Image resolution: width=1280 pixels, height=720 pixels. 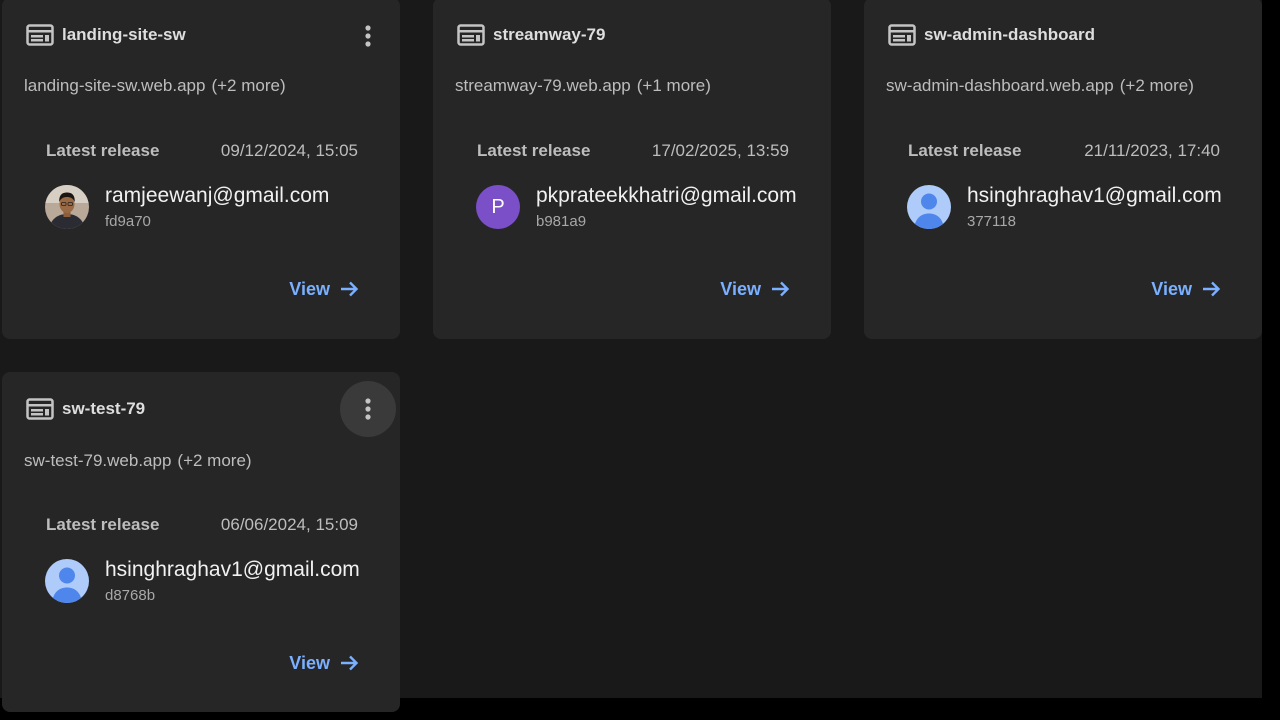 What do you see at coordinates (1152, 150) in the screenshot?
I see `release-date: 21/11/2023, 17:40` at bounding box center [1152, 150].